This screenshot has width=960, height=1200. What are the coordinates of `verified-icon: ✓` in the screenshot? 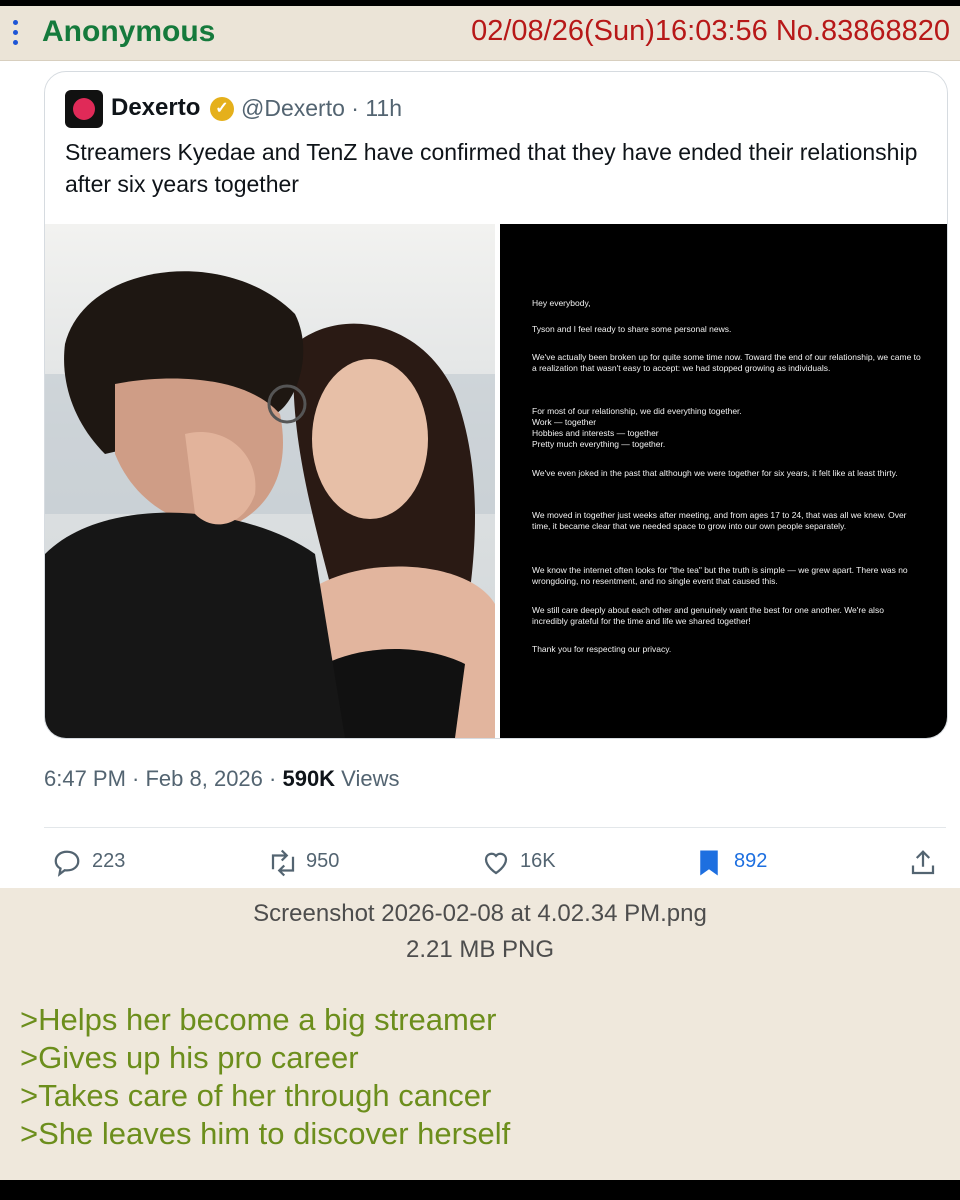 It's located at (222, 109).